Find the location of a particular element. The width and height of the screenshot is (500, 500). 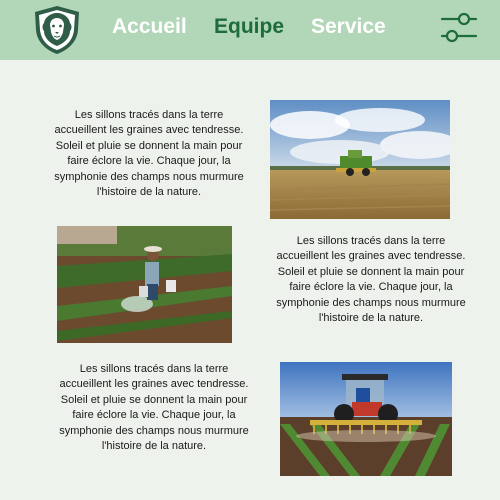

nav-link-accueil: Accueil is located at coordinates (149, 27).